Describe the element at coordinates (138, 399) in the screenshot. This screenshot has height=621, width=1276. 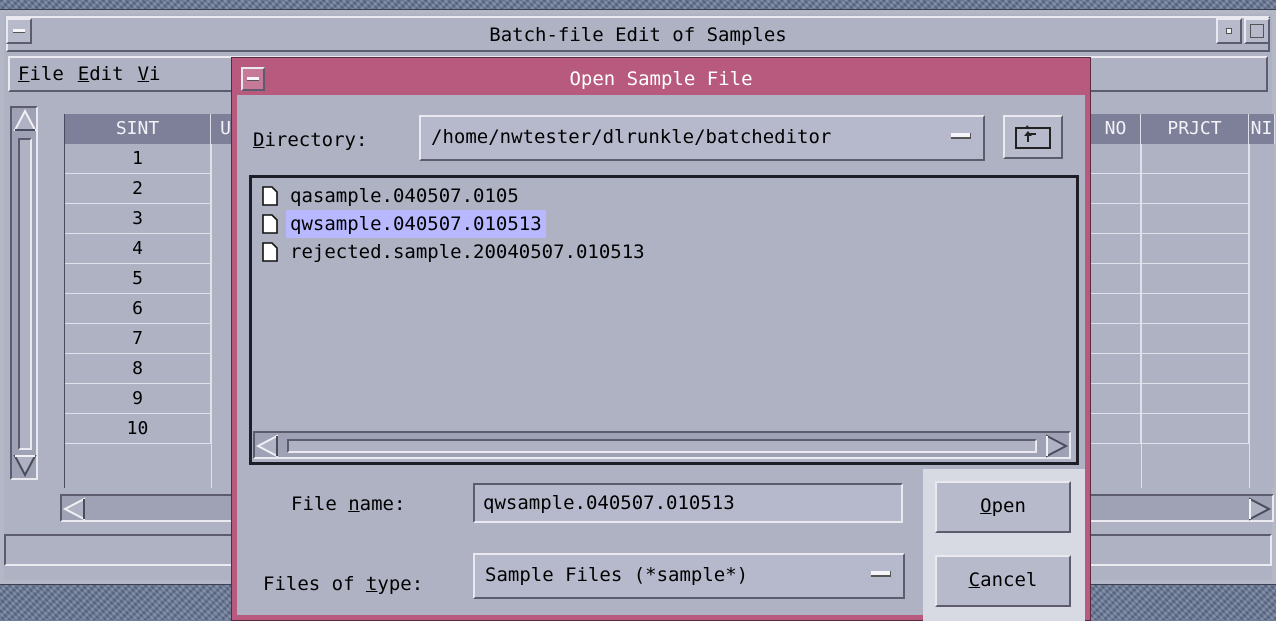
I see `table-row-sint: 9` at that location.